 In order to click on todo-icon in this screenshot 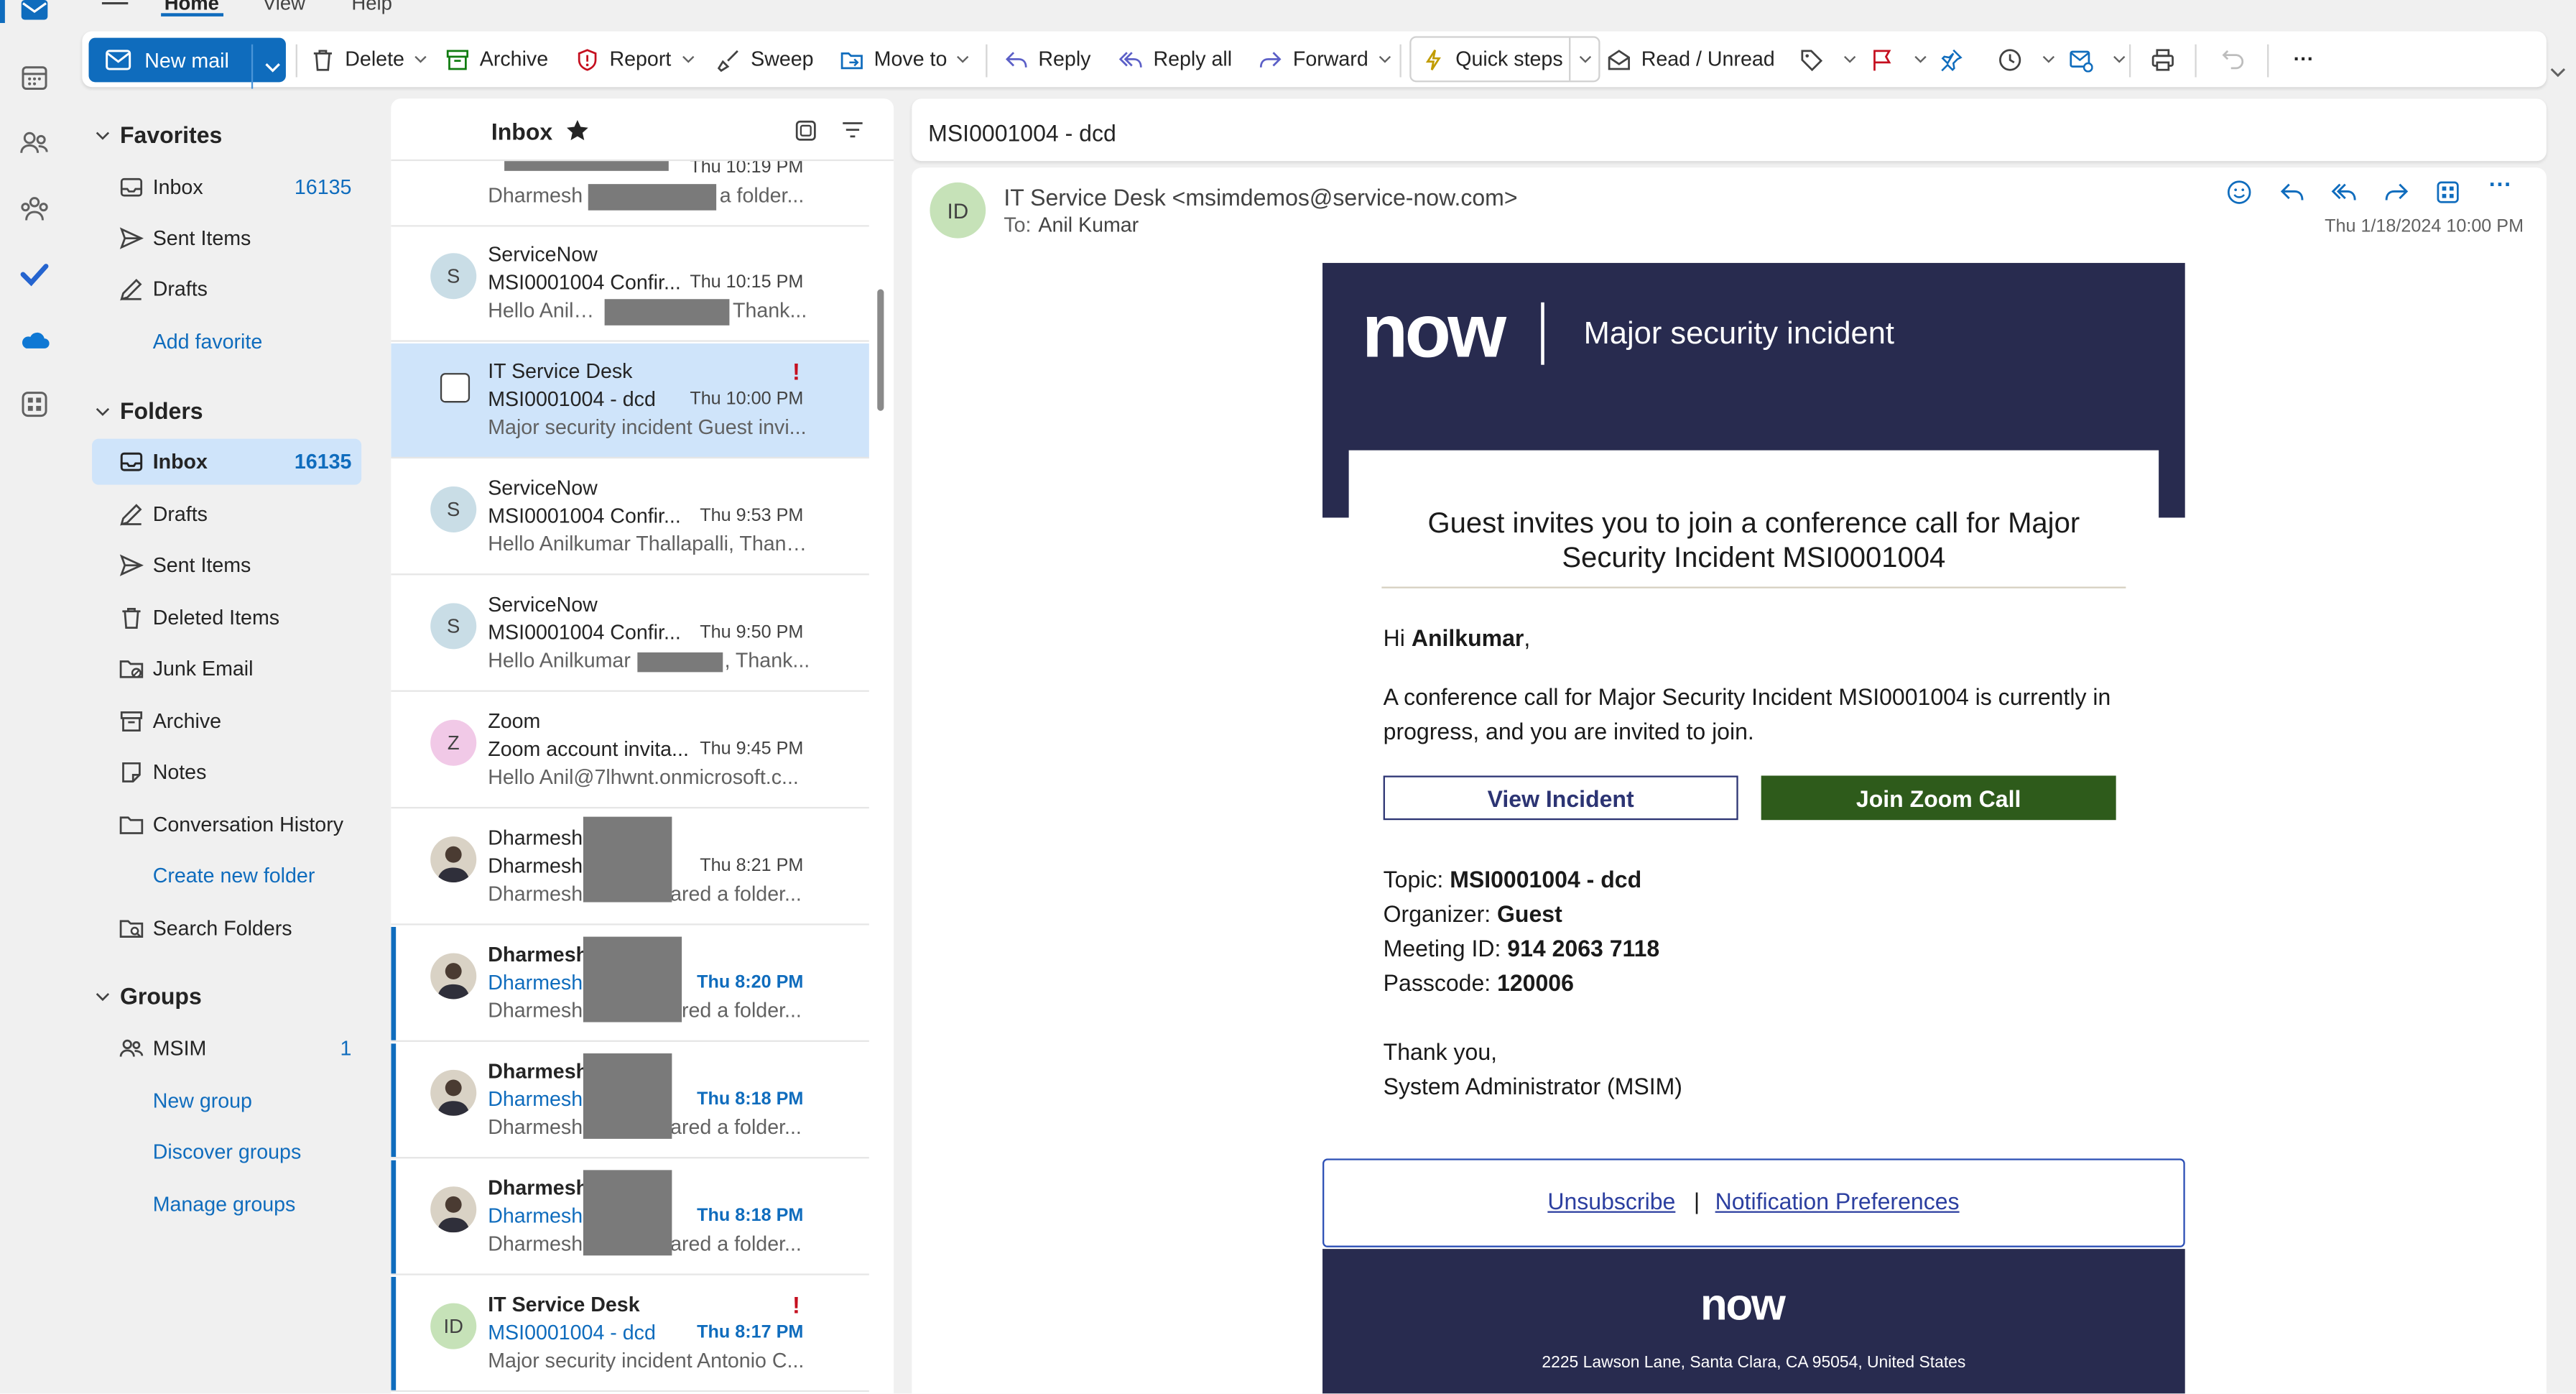, I will do `click(34, 274)`.